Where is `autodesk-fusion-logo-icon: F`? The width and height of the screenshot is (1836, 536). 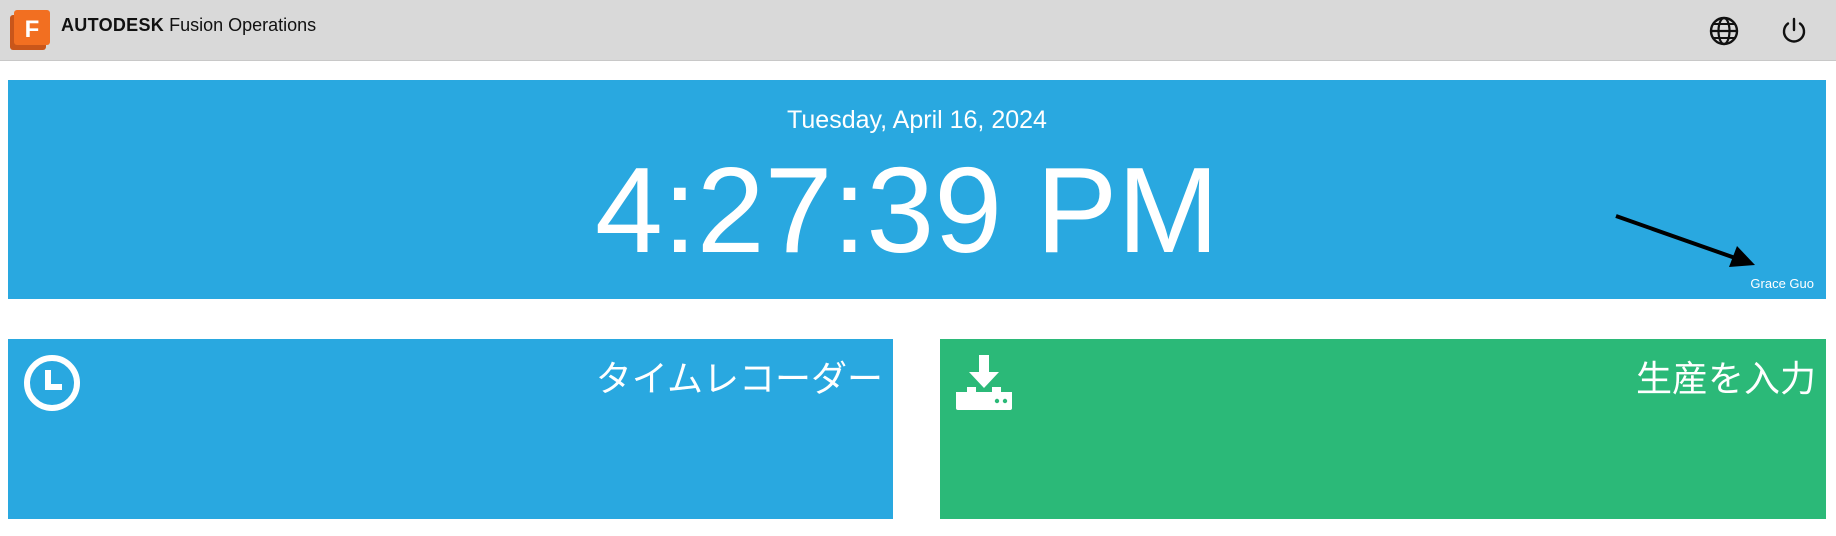
autodesk-fusion-logo-icon: F is located at coordinates (30, 30).